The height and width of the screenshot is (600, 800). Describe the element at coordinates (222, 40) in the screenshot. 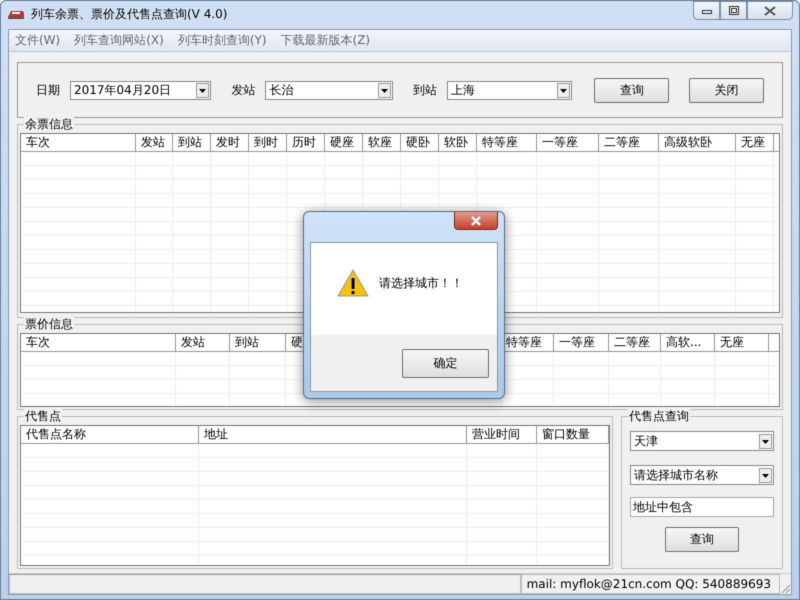

I see `menu-item: 列车时刻查询(Y)` at that location.